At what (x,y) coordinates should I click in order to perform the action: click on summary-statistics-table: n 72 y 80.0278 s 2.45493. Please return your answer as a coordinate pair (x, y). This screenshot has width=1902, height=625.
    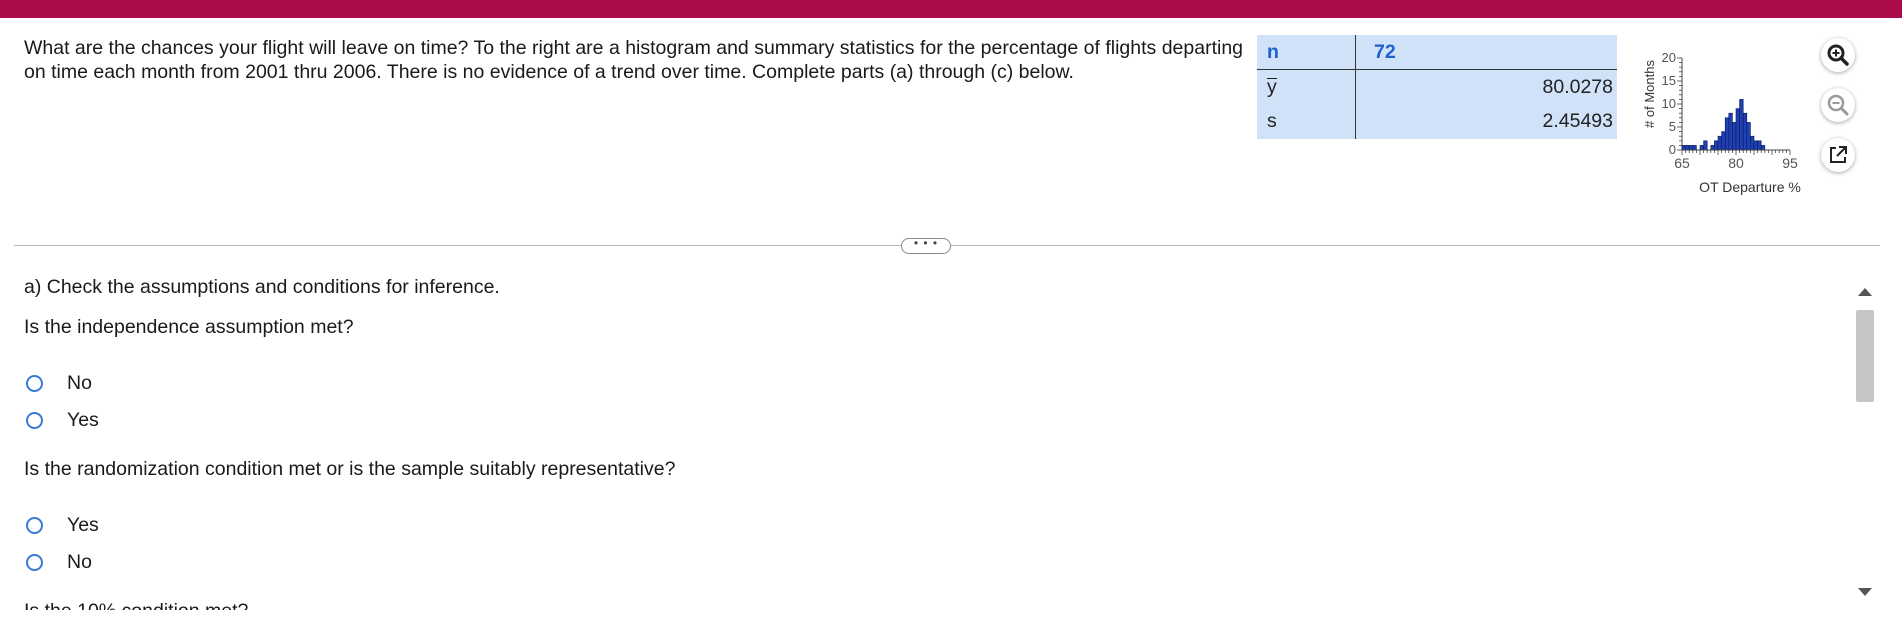
    Looking at the image, I should click on (1437, 87).